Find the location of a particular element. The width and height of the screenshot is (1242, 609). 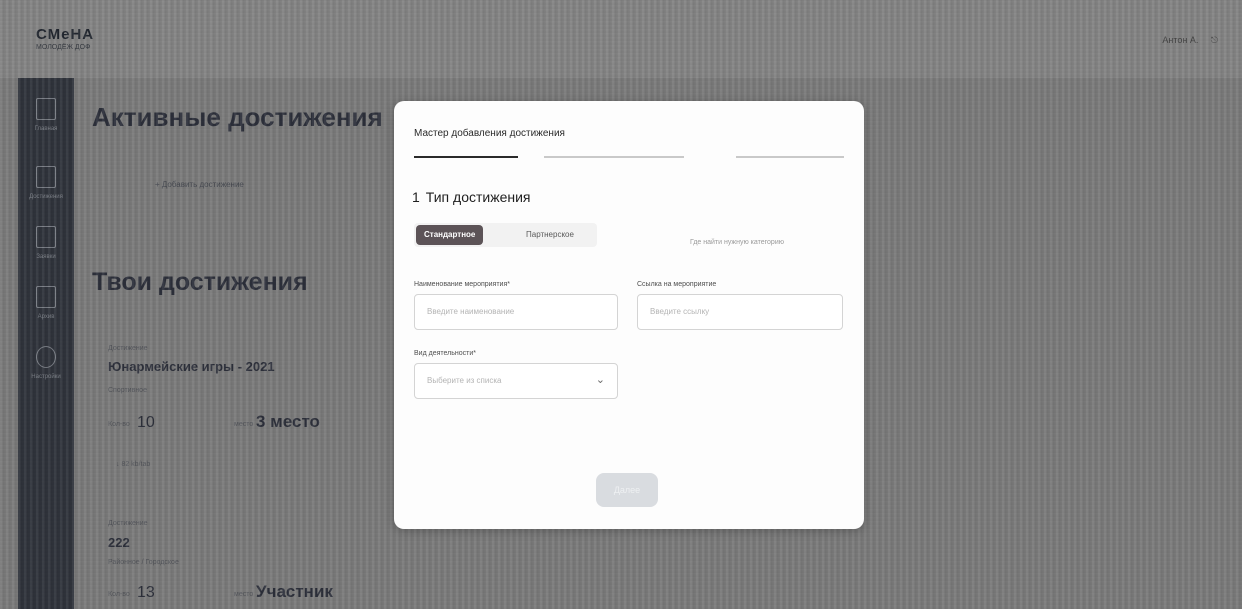

event-name-label: Наименование мероприятия* is located at coordinates (462, 284).